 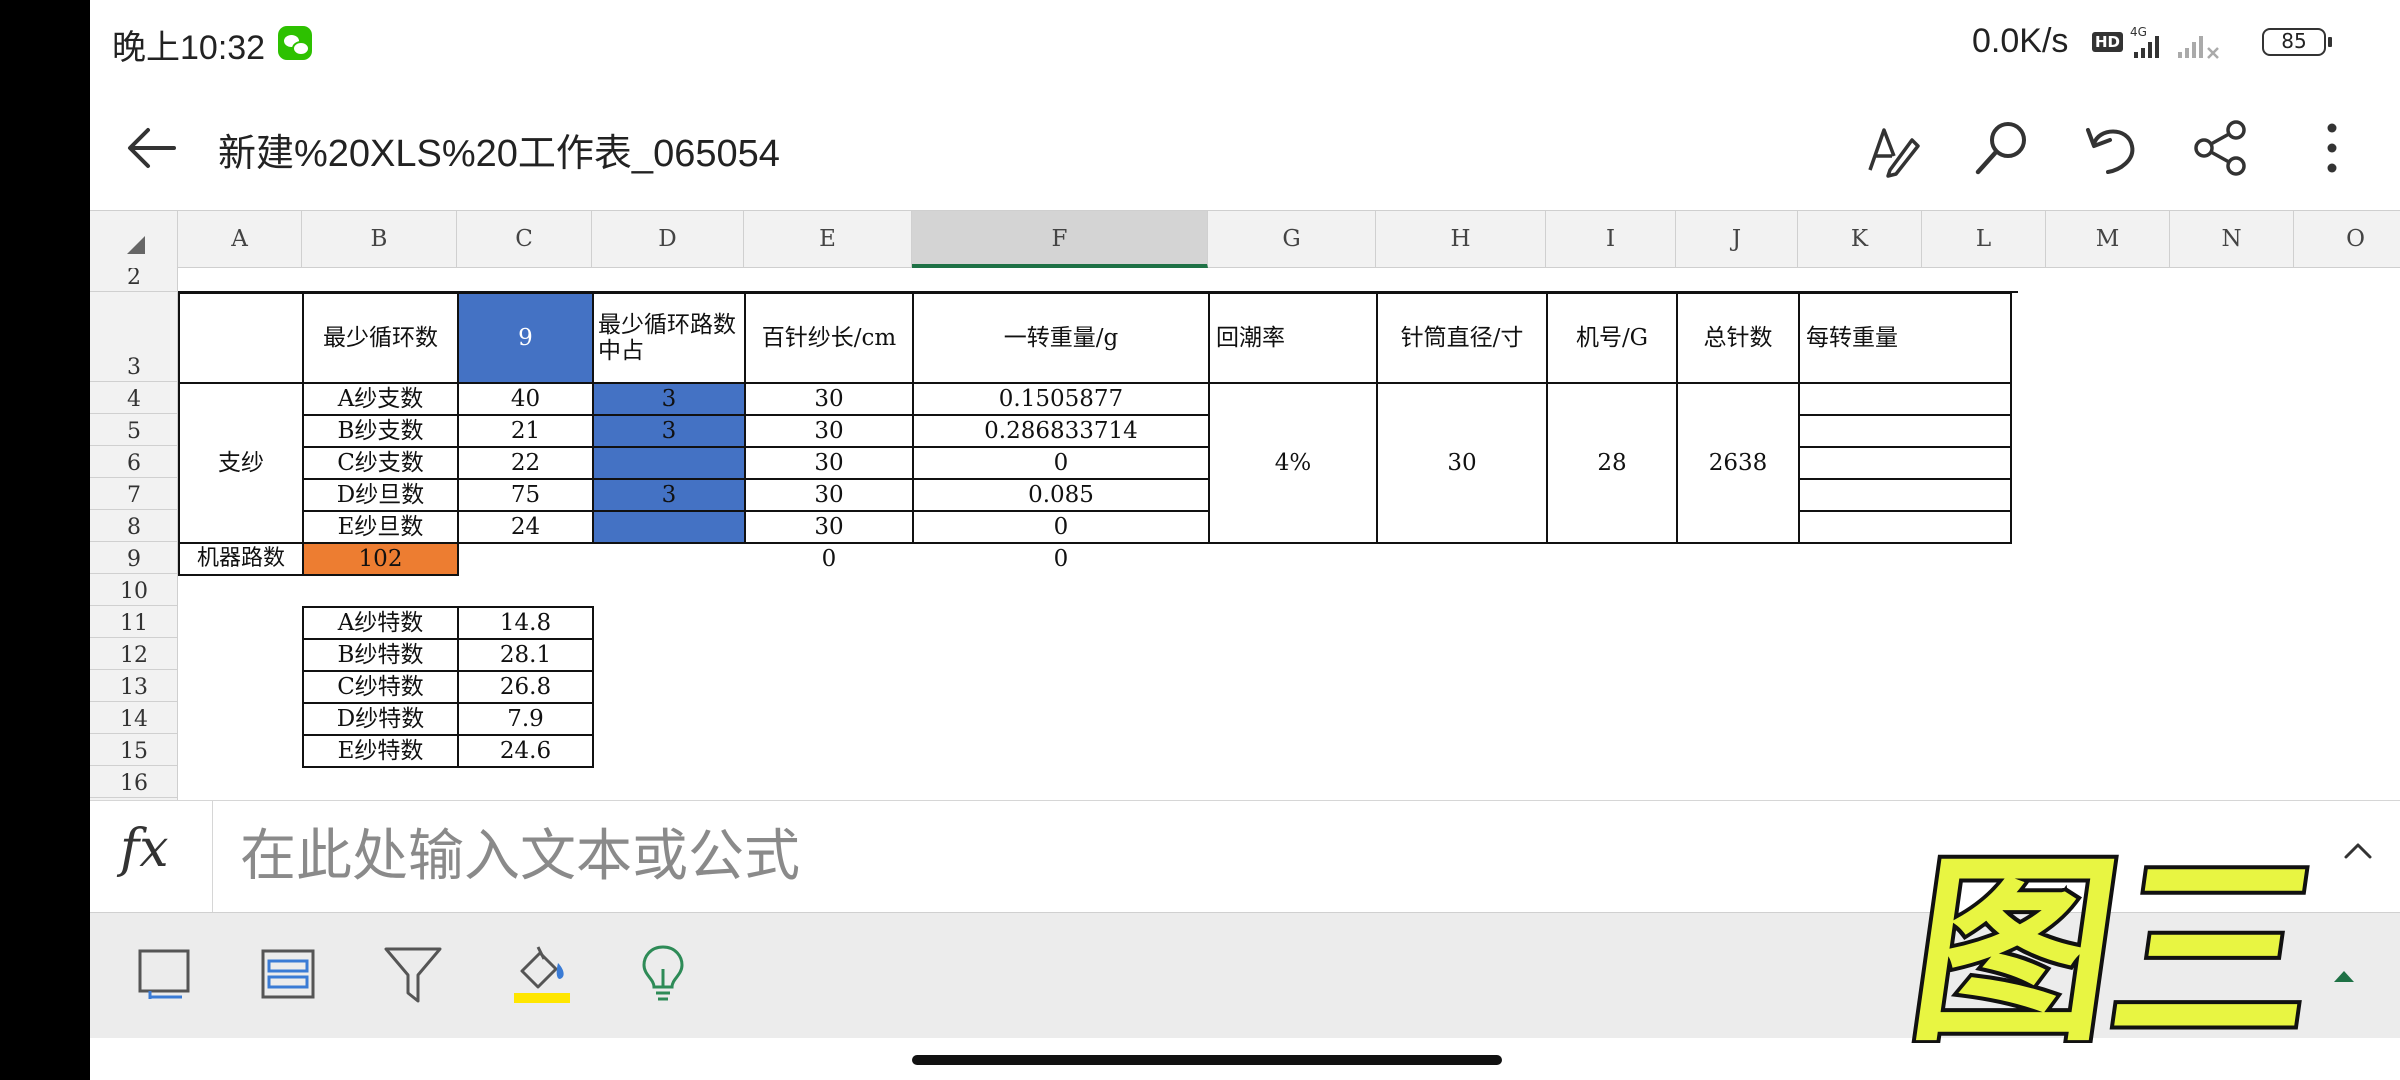 I want to click on cell-k4, so click(x=1905, y=399).